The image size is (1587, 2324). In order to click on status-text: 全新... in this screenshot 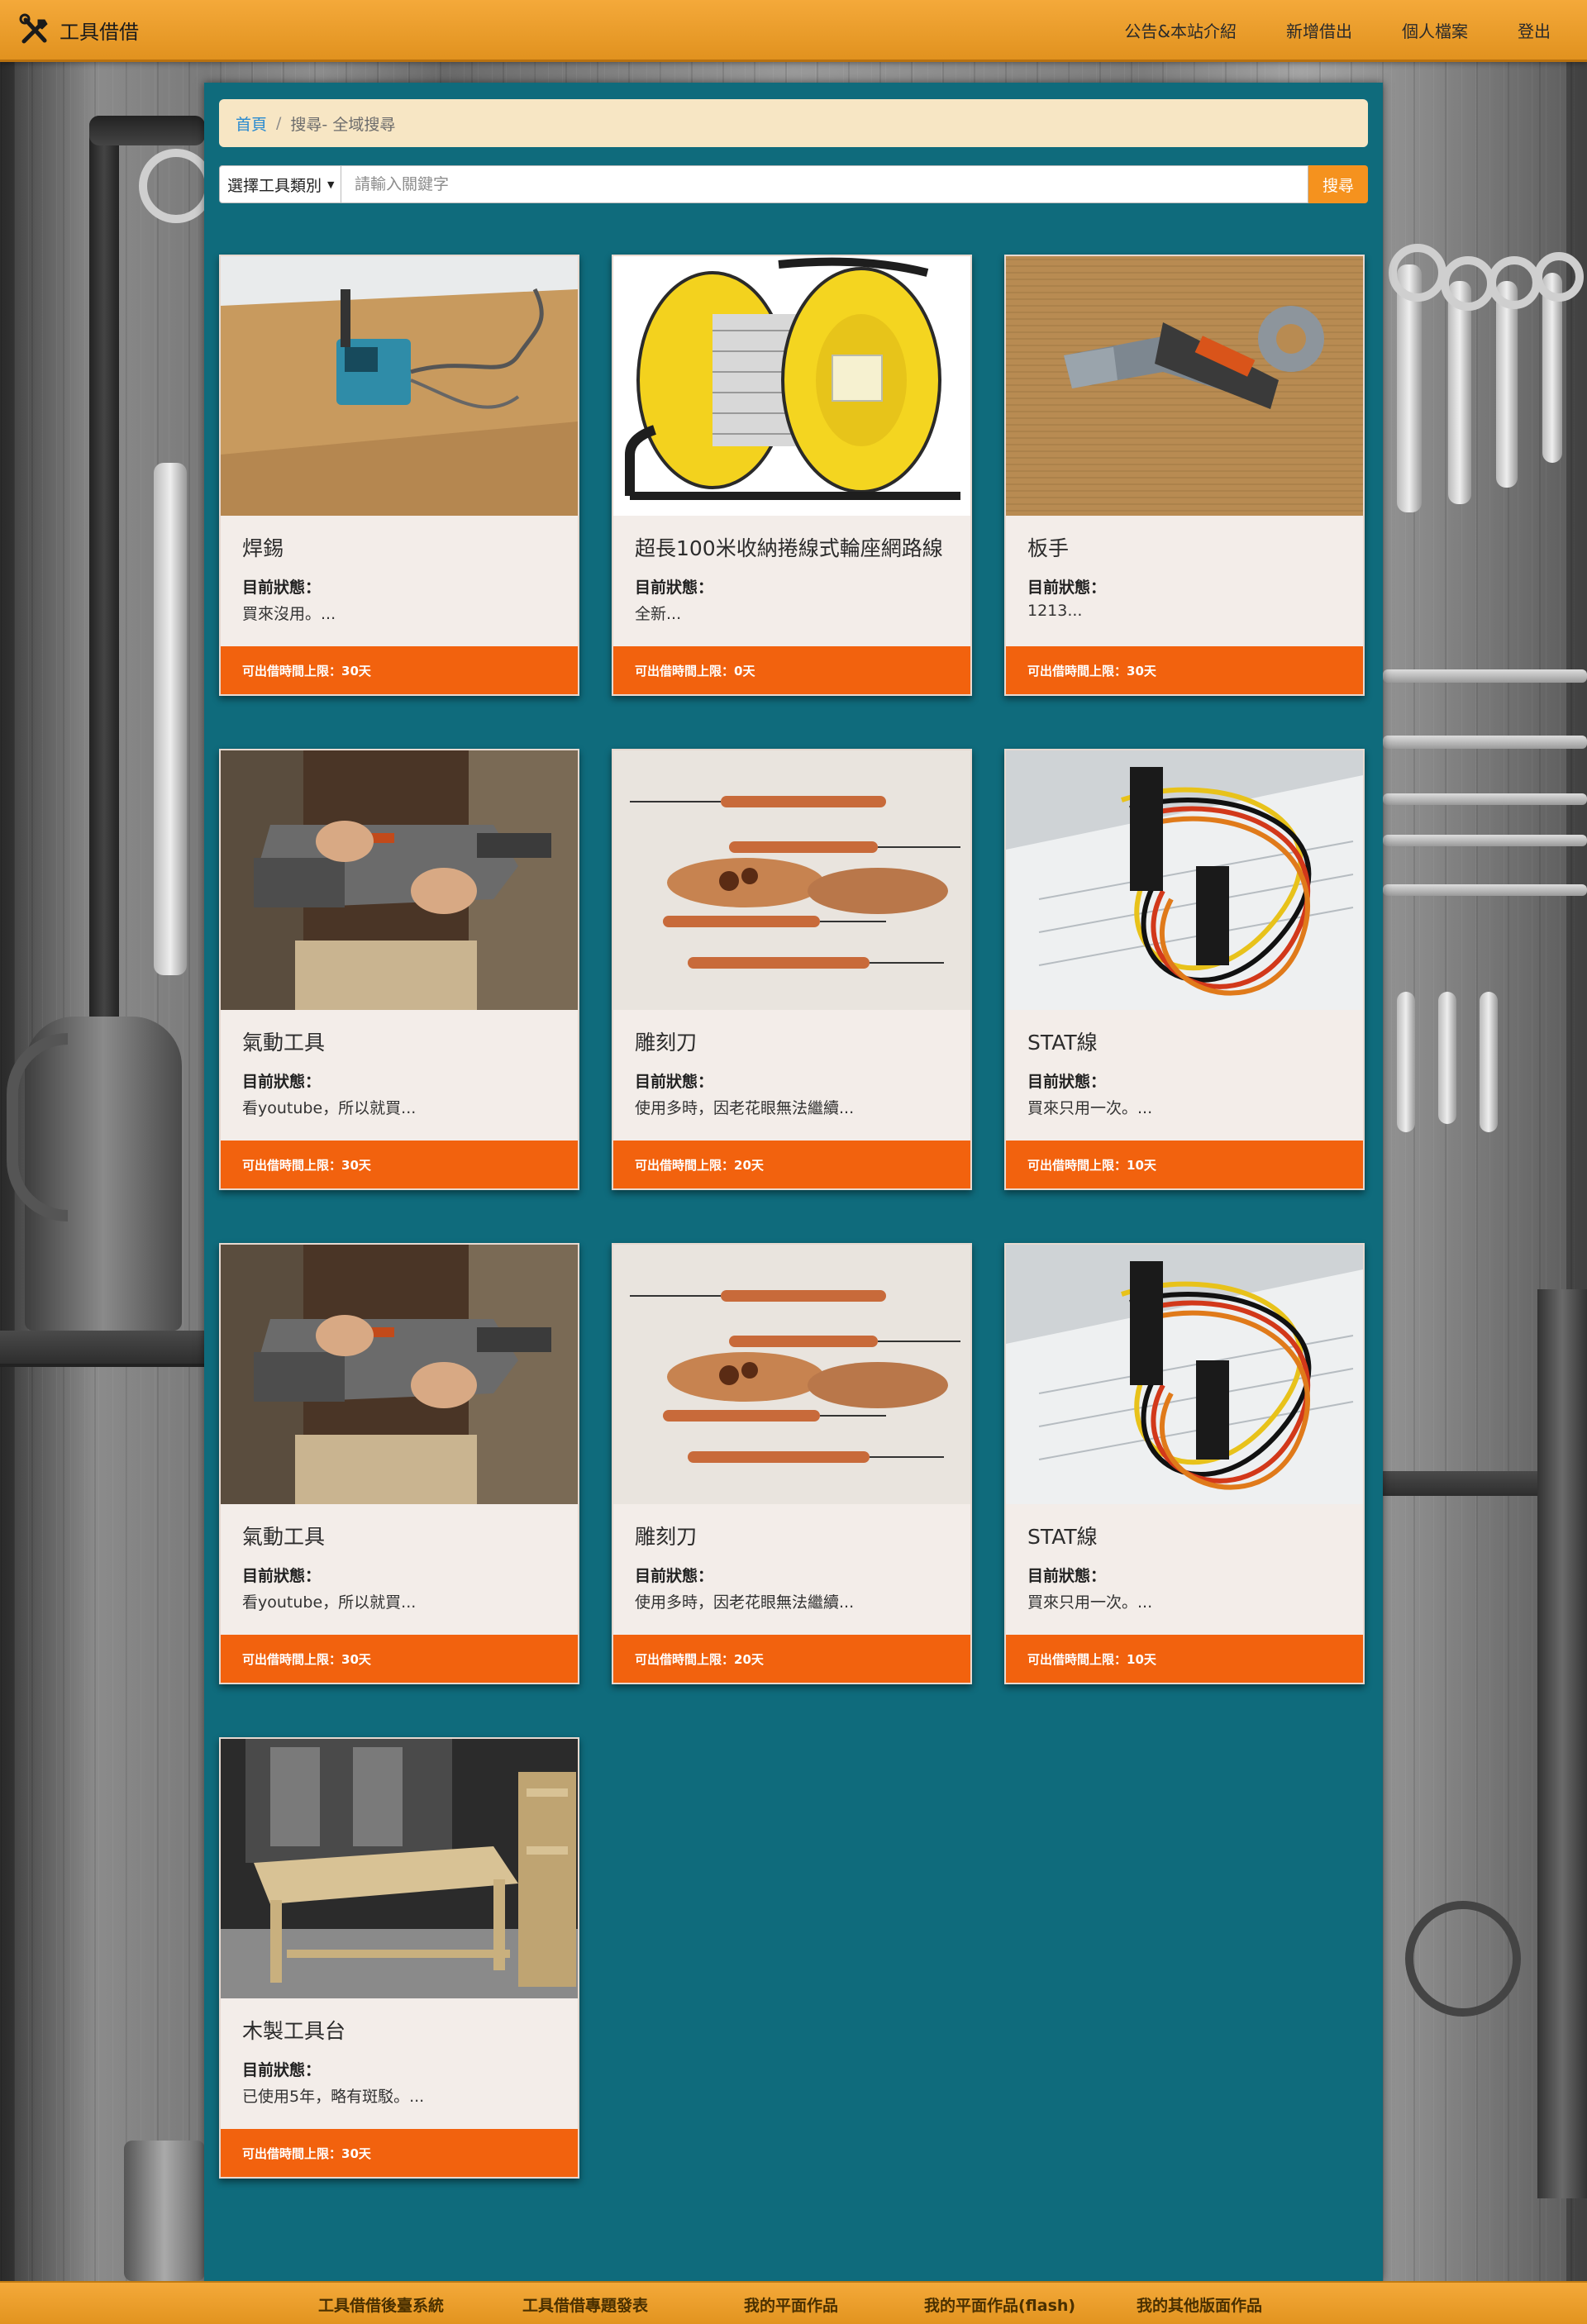, I will do `click(658, 614)`.